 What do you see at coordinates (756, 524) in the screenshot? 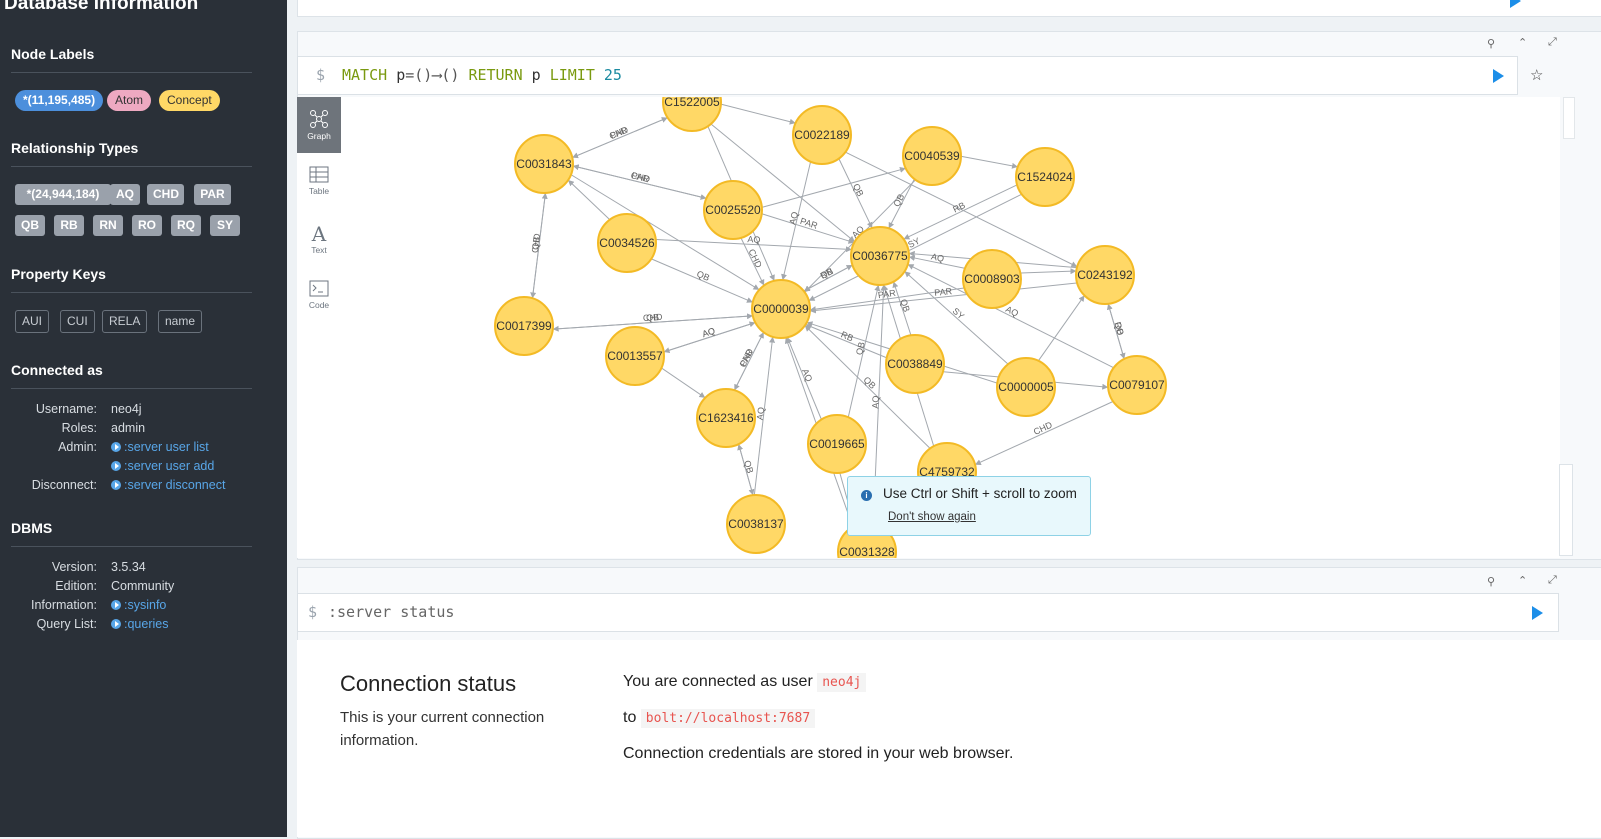
I see `graph-node: C0038137` at bounding box center [756, 524].